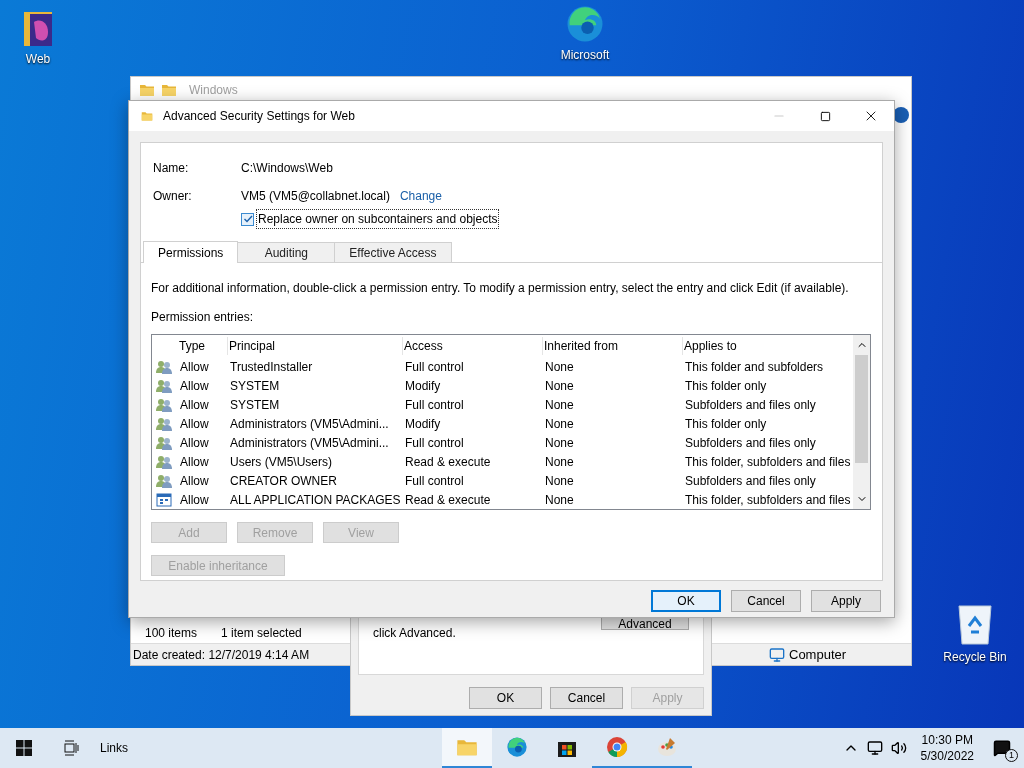  I want to click on item-count: 100 items, so click(171, 633).